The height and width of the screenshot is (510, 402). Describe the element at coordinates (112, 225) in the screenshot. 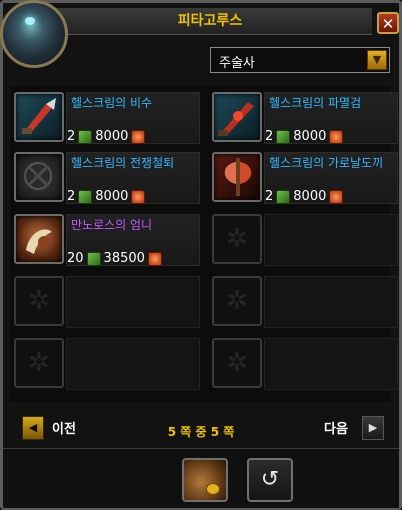

I see `item-name: 만노로스의 엄니` at that location.